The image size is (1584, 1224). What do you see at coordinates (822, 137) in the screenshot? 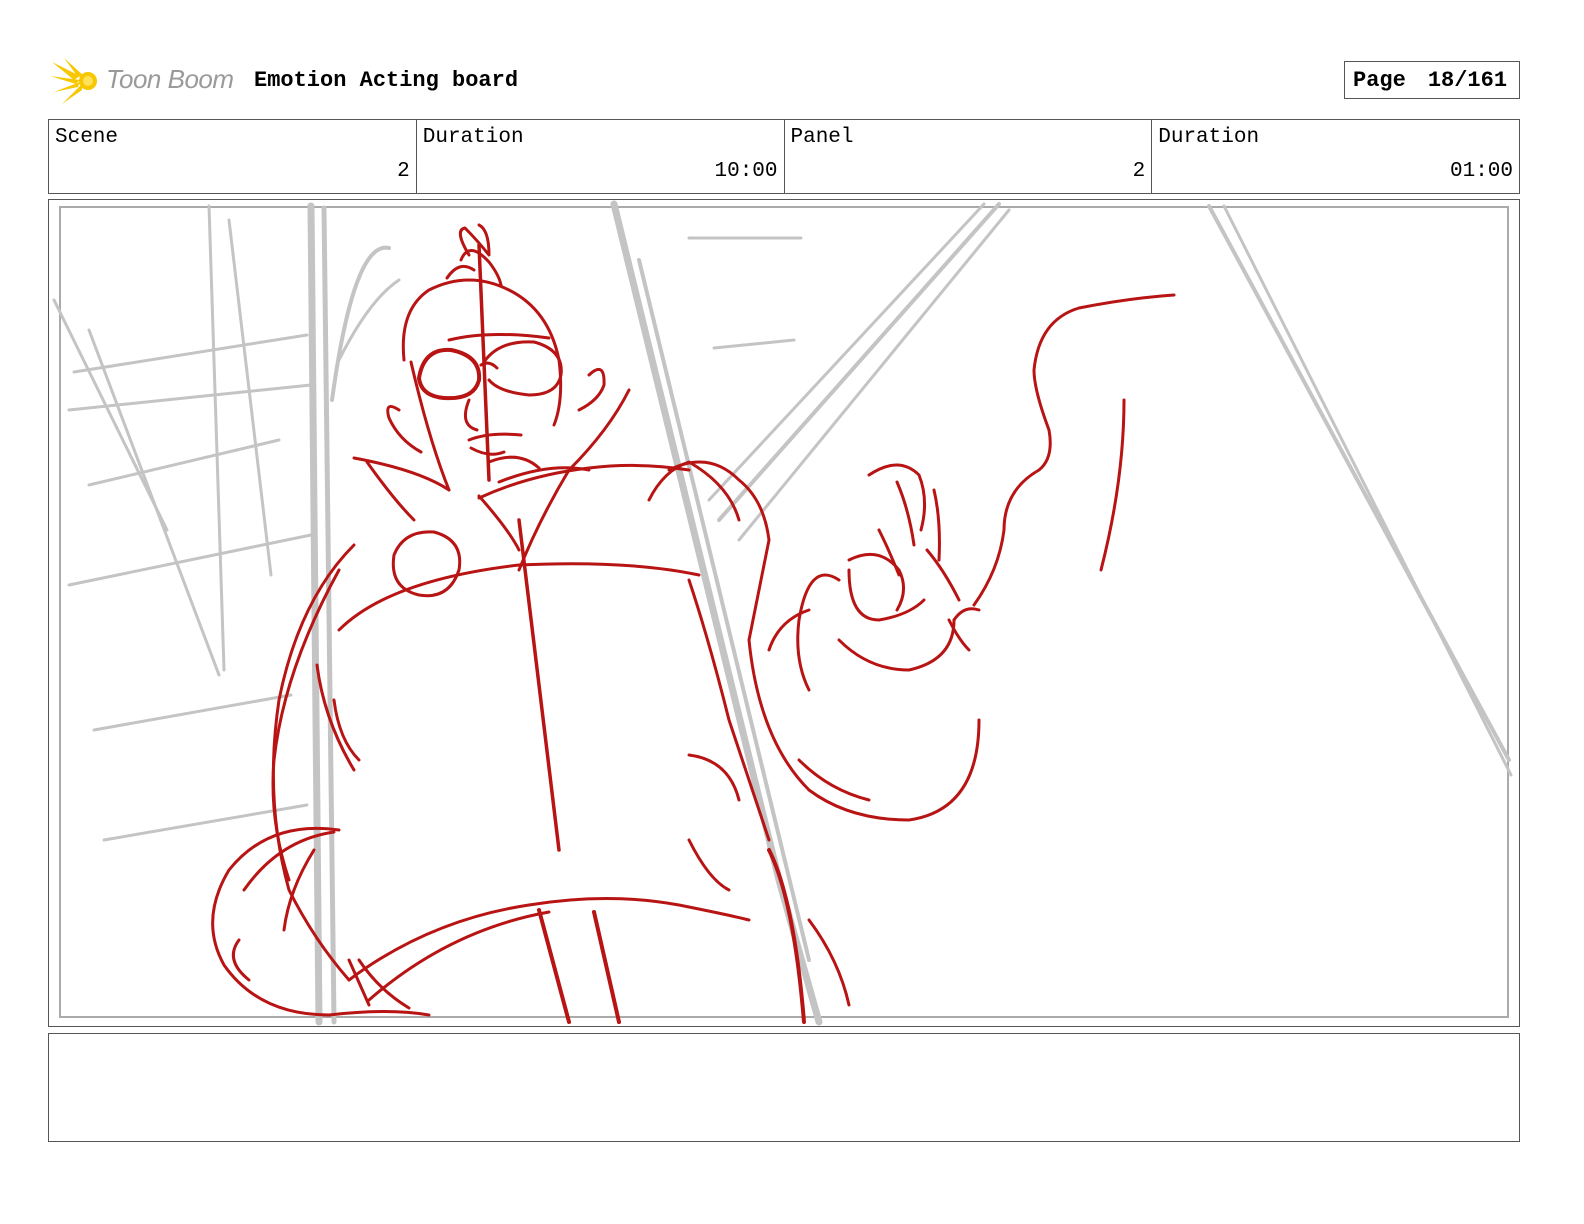
I see `panel-label: Panel` at bounding box center [822, 137].